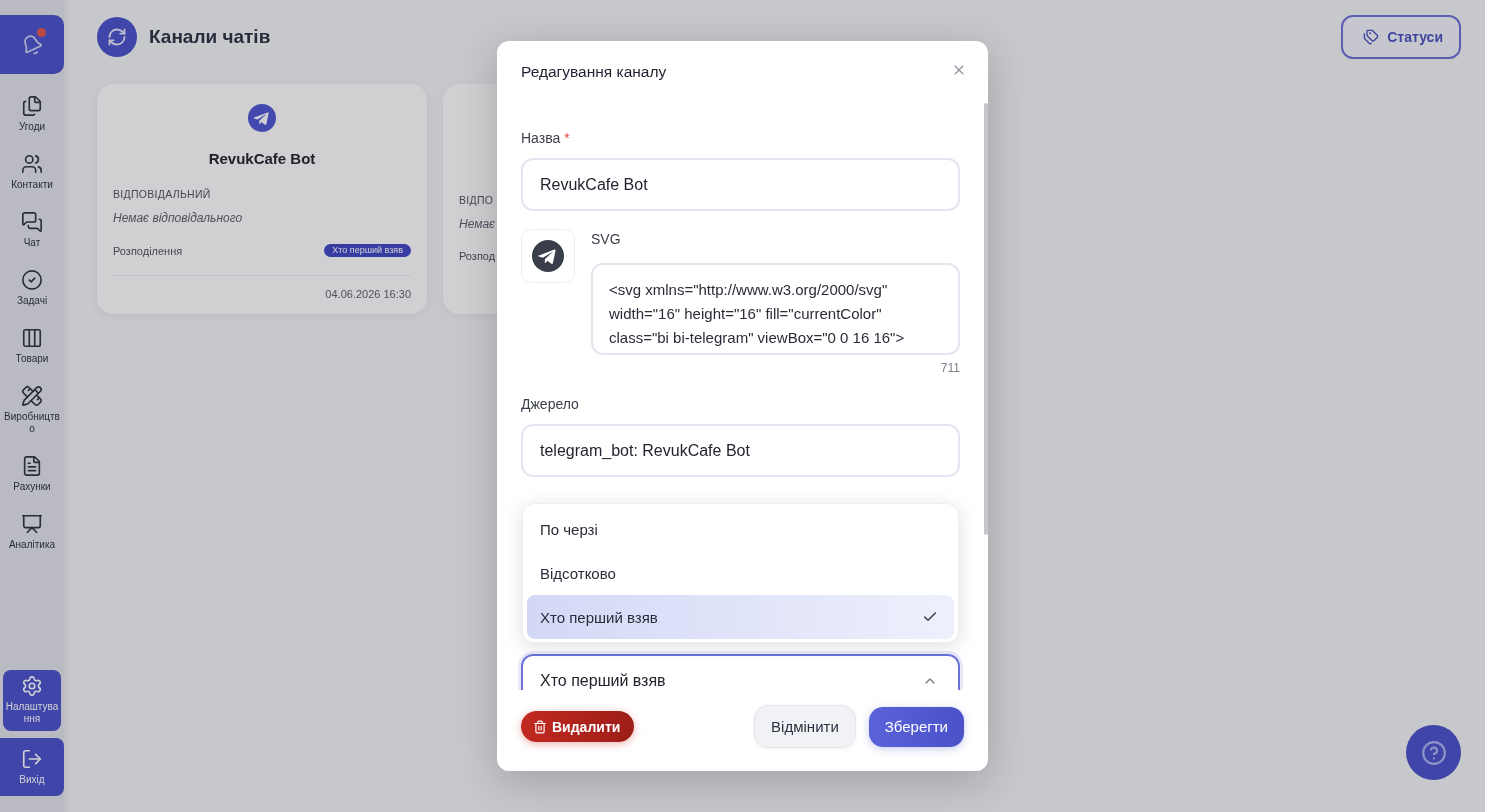  Describe the element at coordinates (805, 726) in the screenshot. I see `cancel-button: Відмінити` at that location.